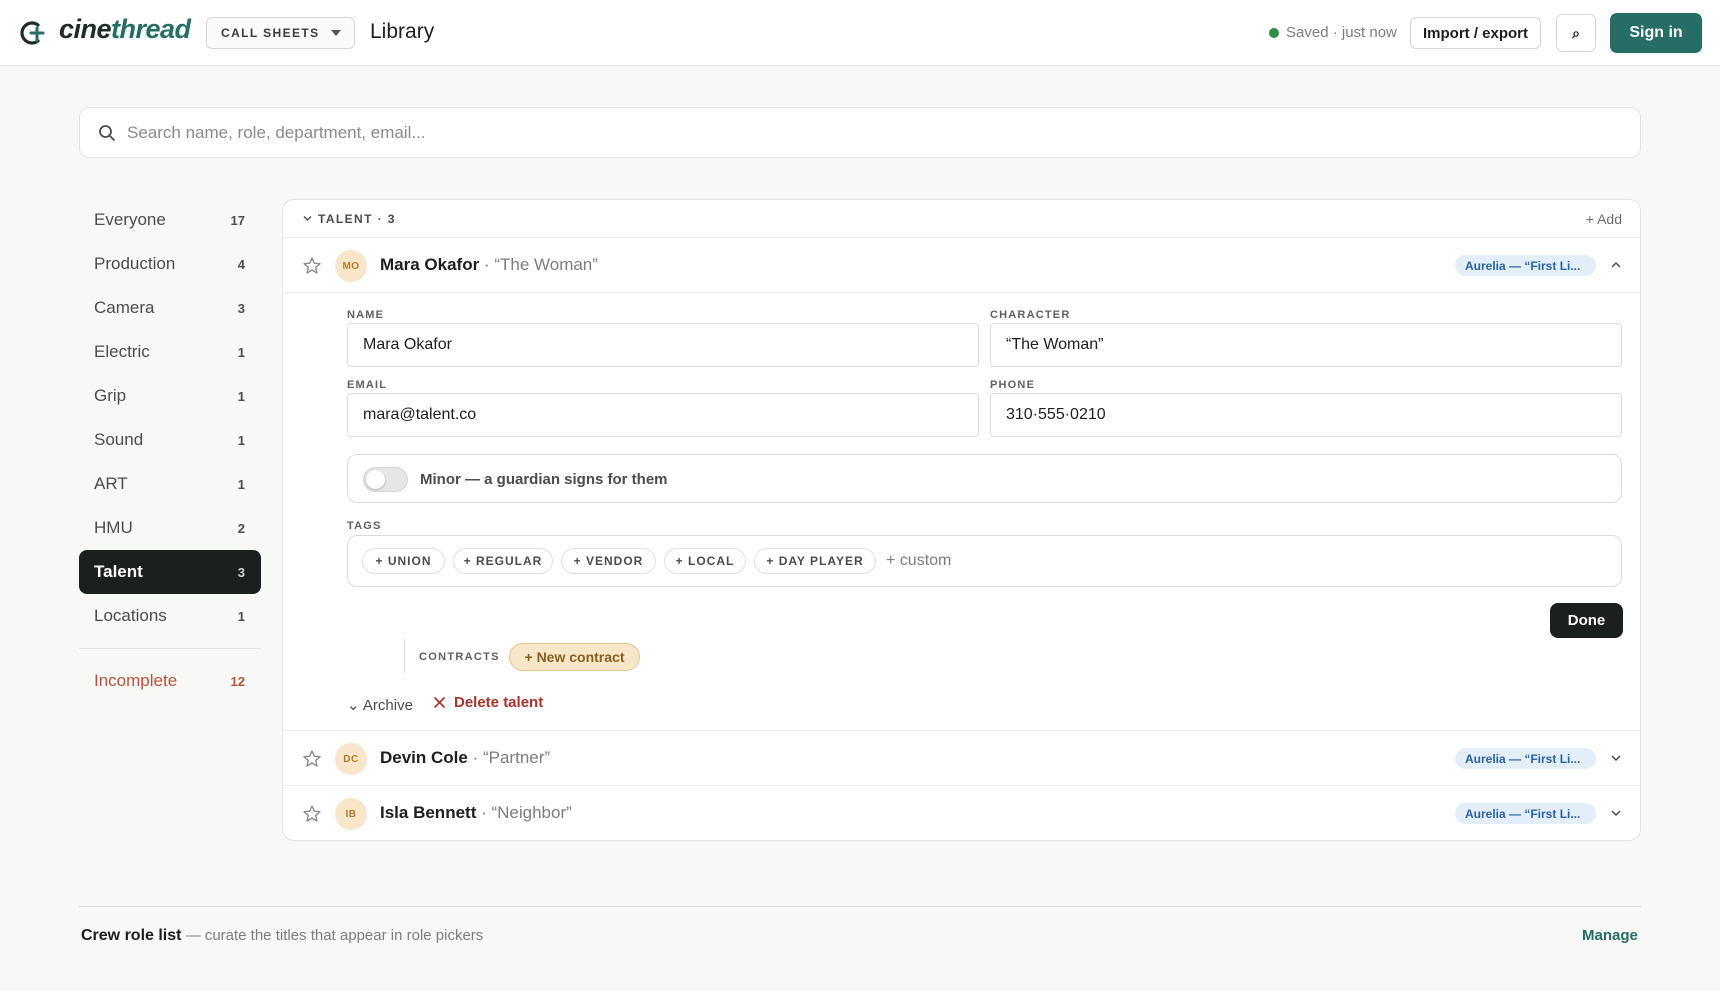 The width and height of the screenshot is (1720, 991). I want to click on tag-union: + UNION, so click(403, 561).